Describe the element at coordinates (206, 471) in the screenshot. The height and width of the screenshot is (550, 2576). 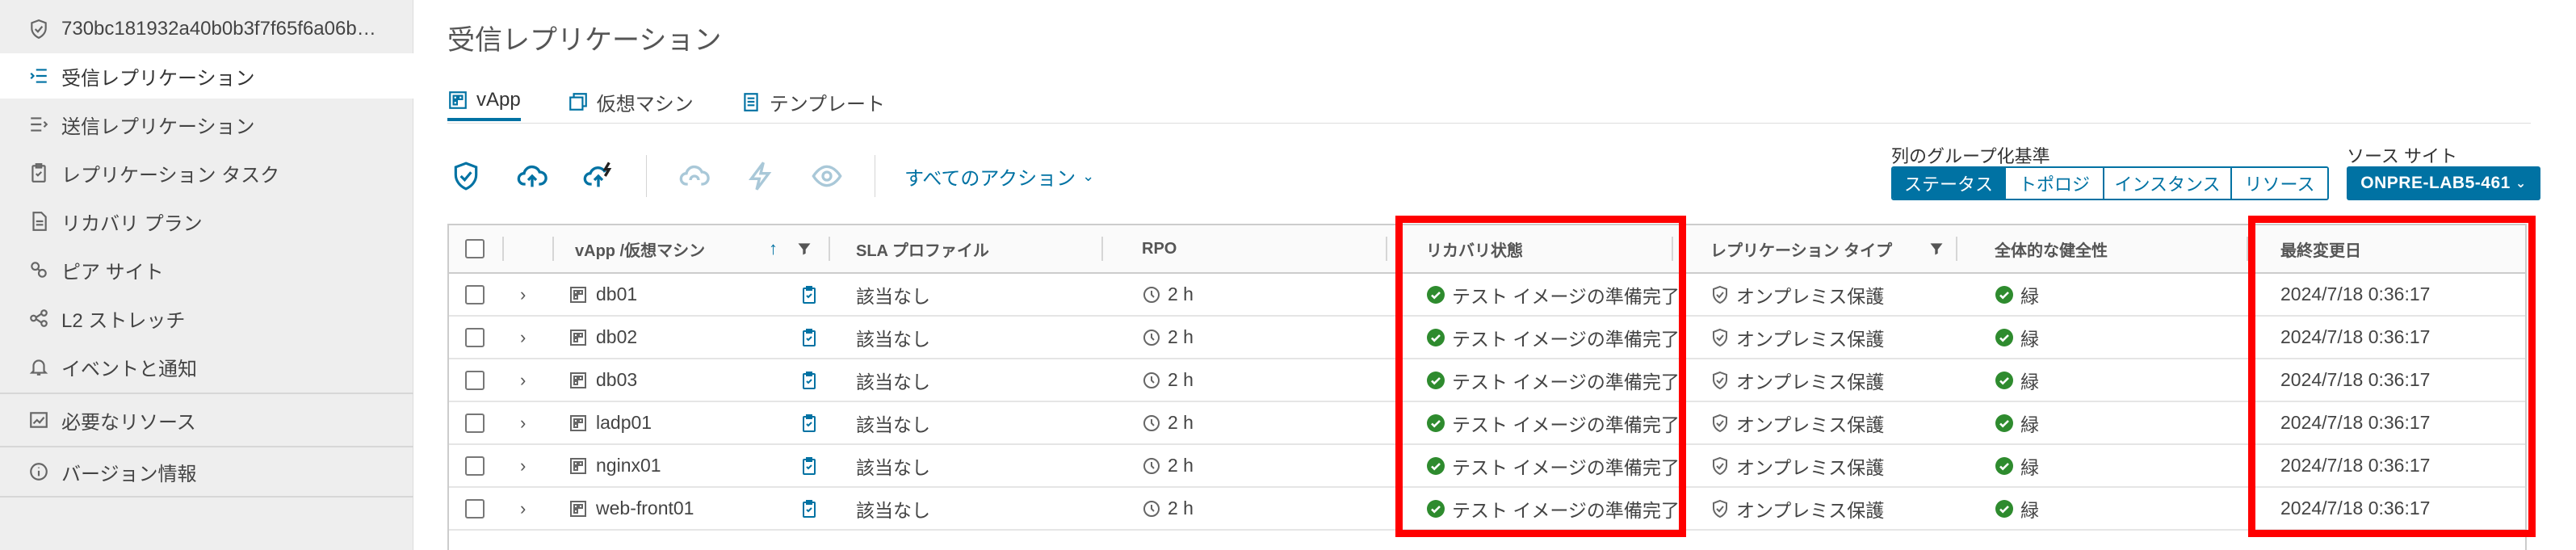
I see `sidebar-item-version-info: バージョン情報` at that location.